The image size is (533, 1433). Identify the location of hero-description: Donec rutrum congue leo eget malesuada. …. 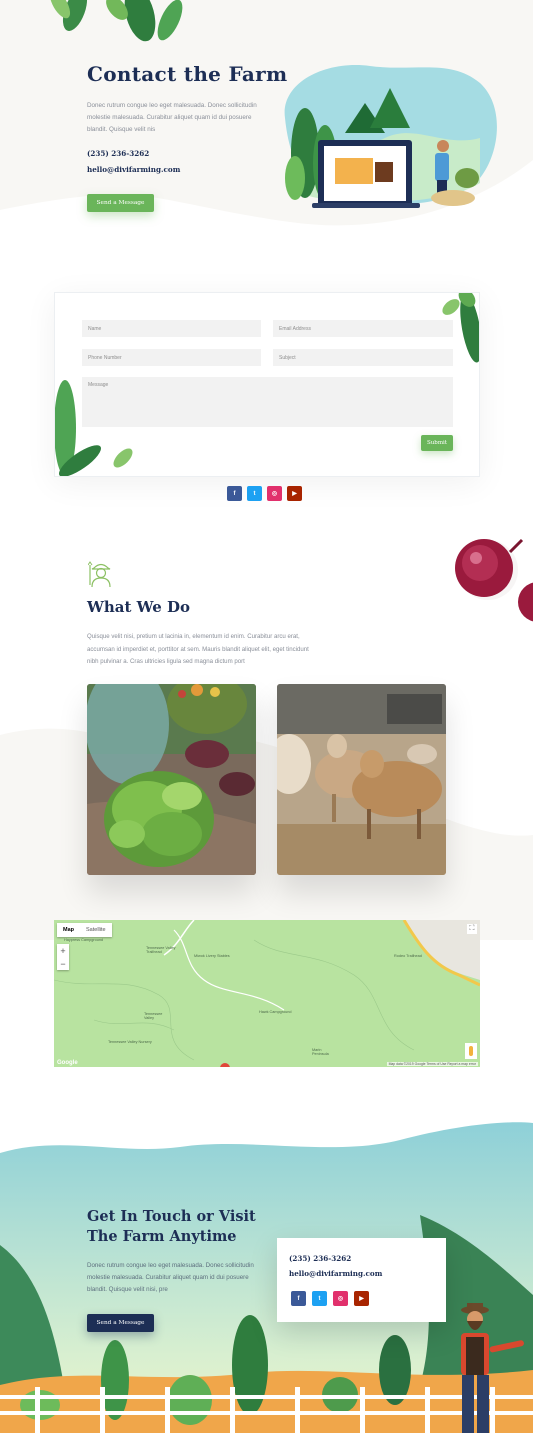
(172, 117).